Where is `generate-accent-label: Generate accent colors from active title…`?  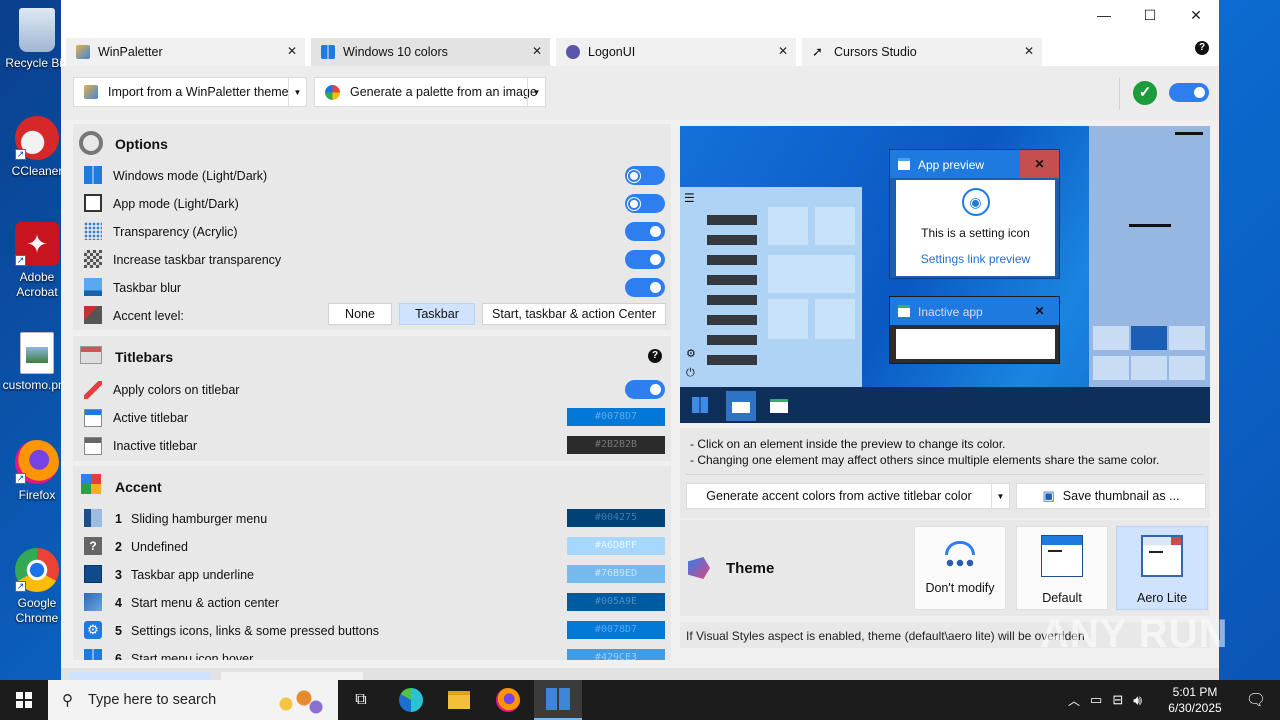 generate-accent-label: Generate accent colors from active title… is located at coordinates (839, 496).